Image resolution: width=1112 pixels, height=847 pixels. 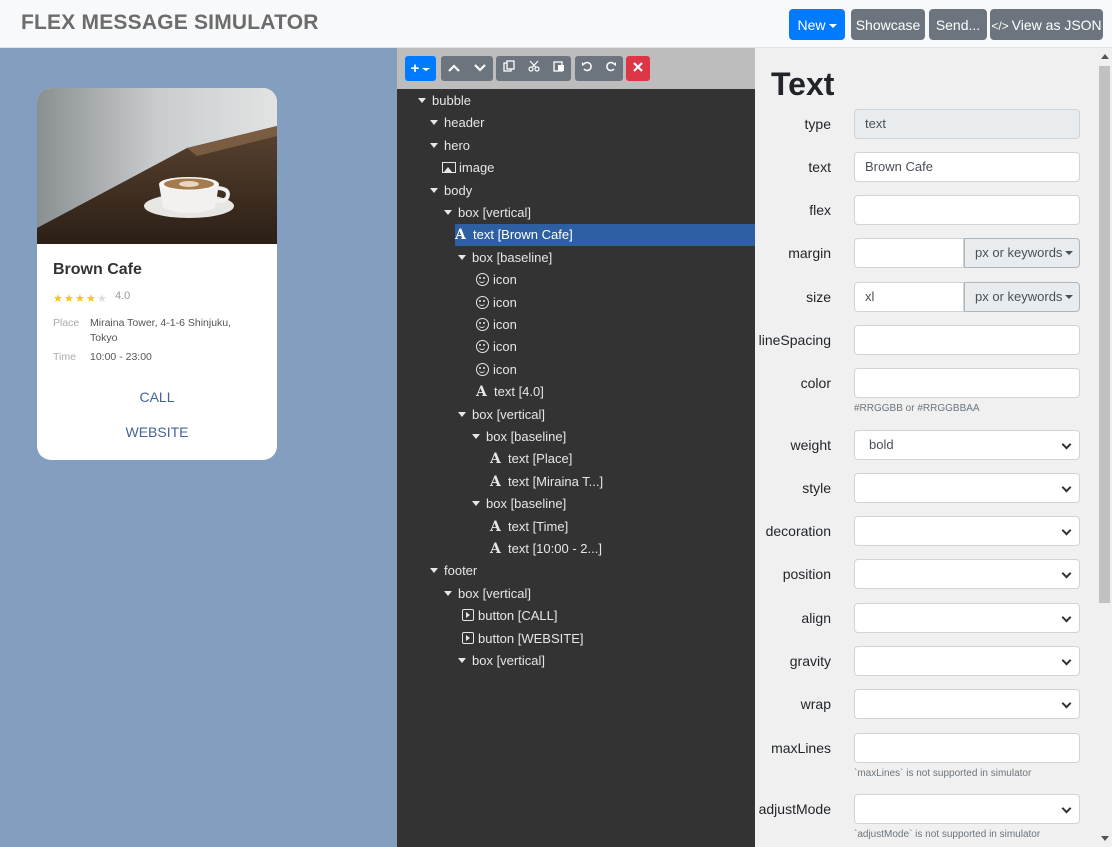 What do you see at coordinates (102, 299) in the screenshot?
I see `star-empty-icon: ★` at bounding box center [102, 299].